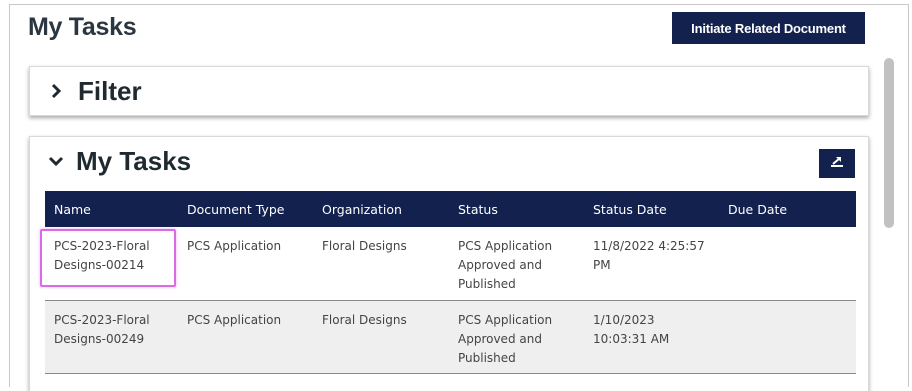 Image resolution: width=912 pixels, height=391 pixels. Describe the element at coordinates (889, 143) in the screenshot. I see `vertical-scrollbar` at that location.